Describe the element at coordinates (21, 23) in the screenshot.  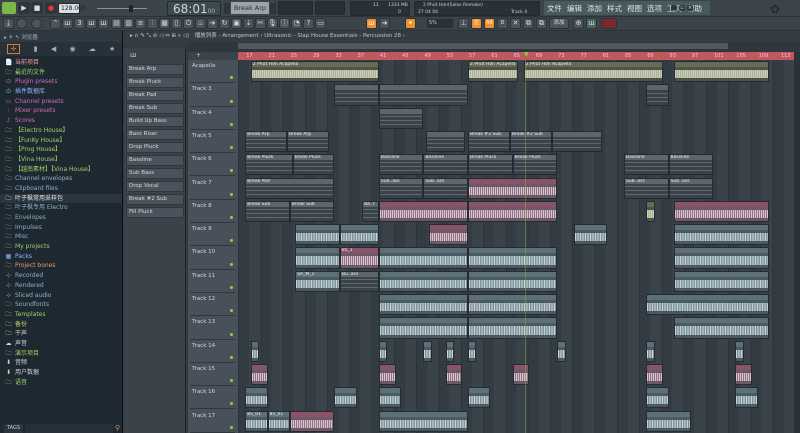
I see `main-pitch-knob` at that location.